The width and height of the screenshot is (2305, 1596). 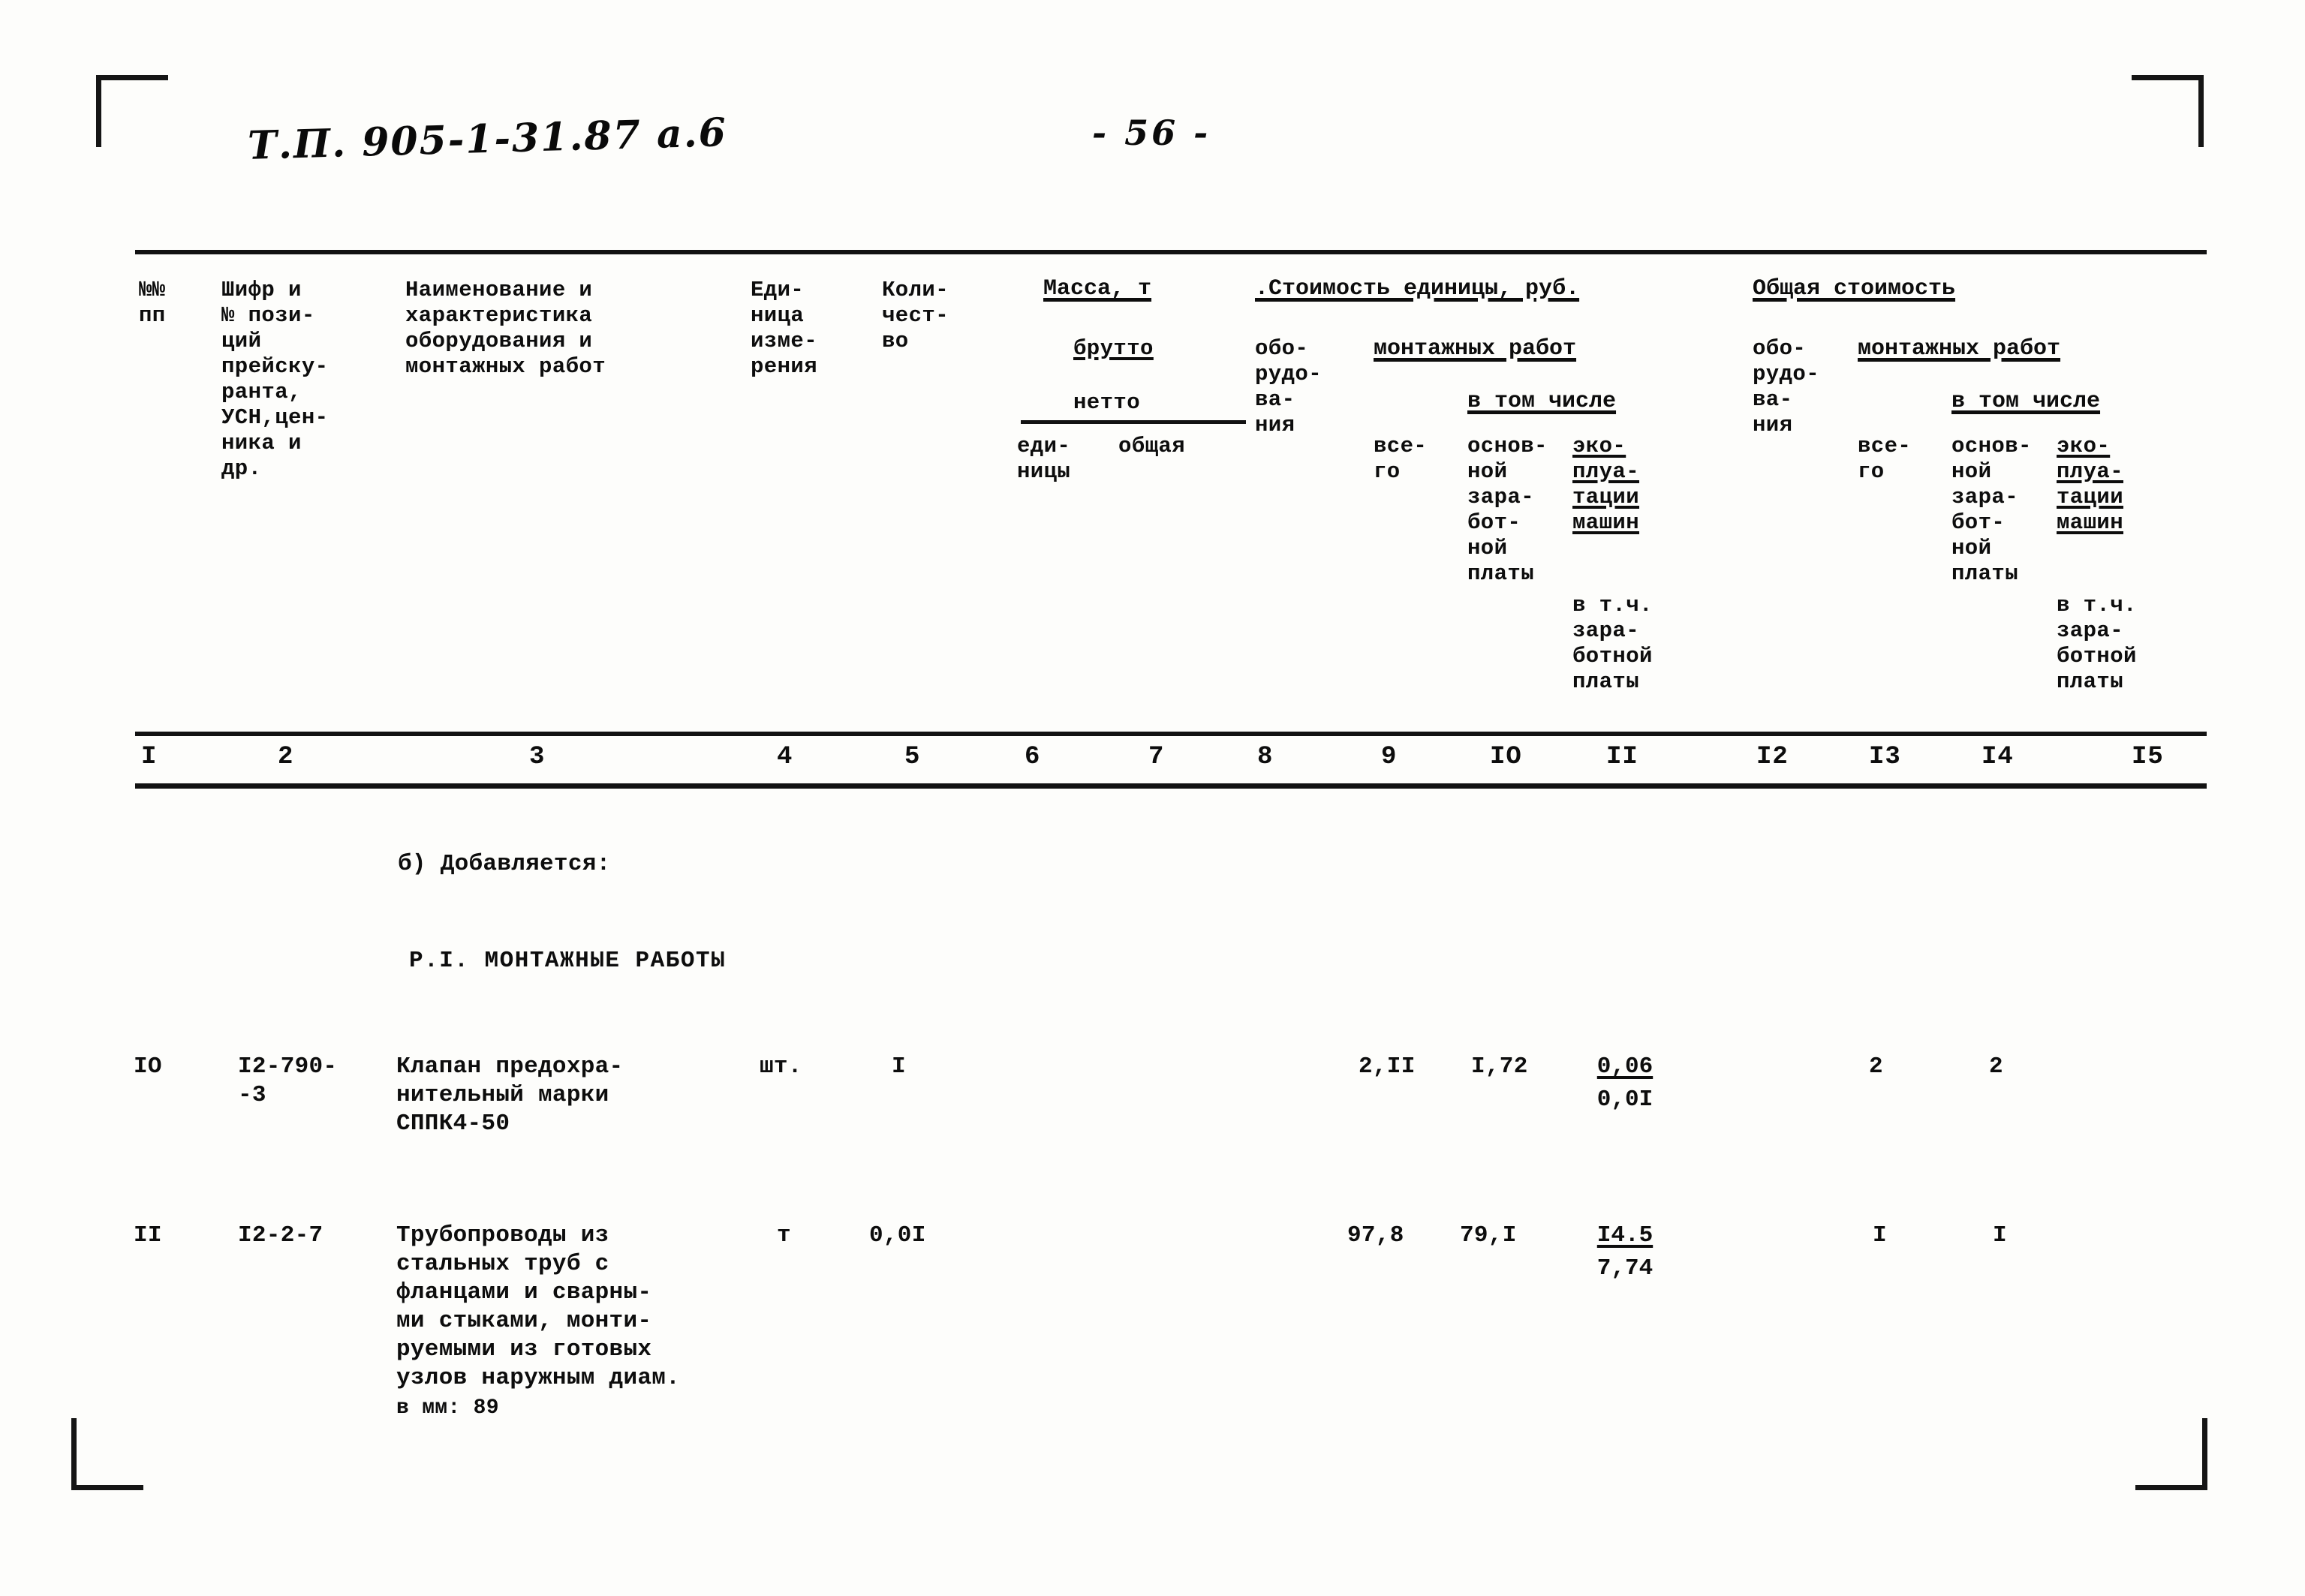 I want to click on column-number-11: II, so click(x=1622, y=757).